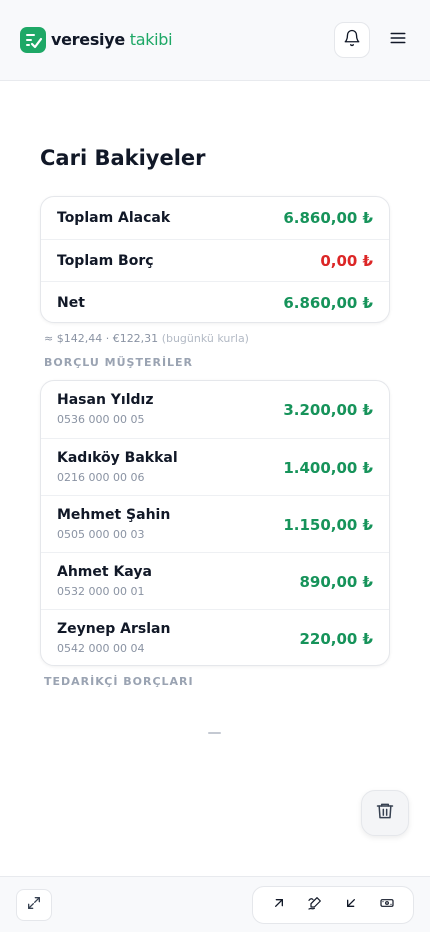 Image resolution: width=430 pixels, height=932 pixels. I want to click on currency-conversion: ≈ $142,44 · €122,31 (bugünkü kurla), so click(146, 338).